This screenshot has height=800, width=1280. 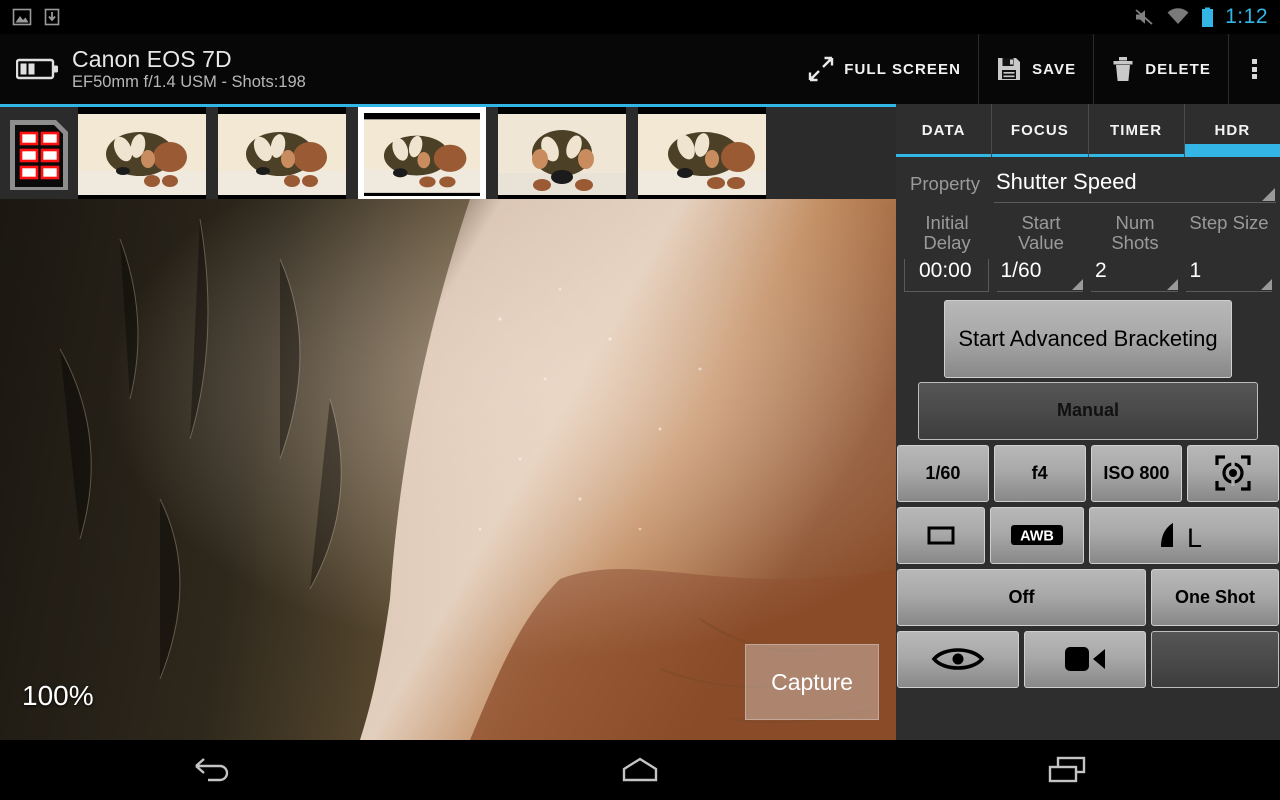 I want to click on download-icon, so click(x=52, y=17).